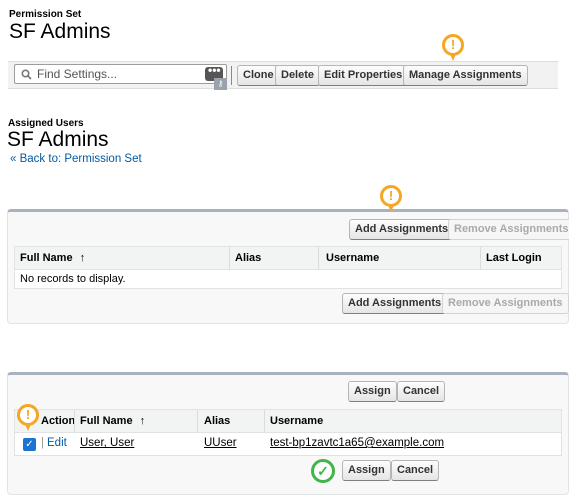 This screenshot has height=501, width=569. I want to click on warning-marker-checkbox: !, so click(28, 417).